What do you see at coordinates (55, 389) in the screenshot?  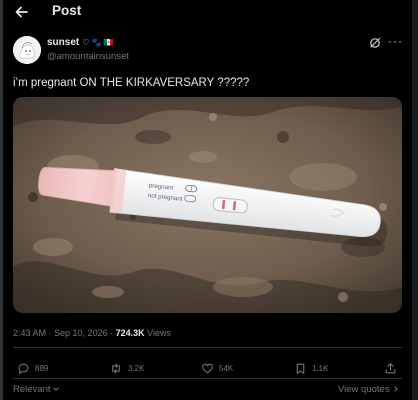 I see `chevron-down-icon` at bounding box center [55, 389].